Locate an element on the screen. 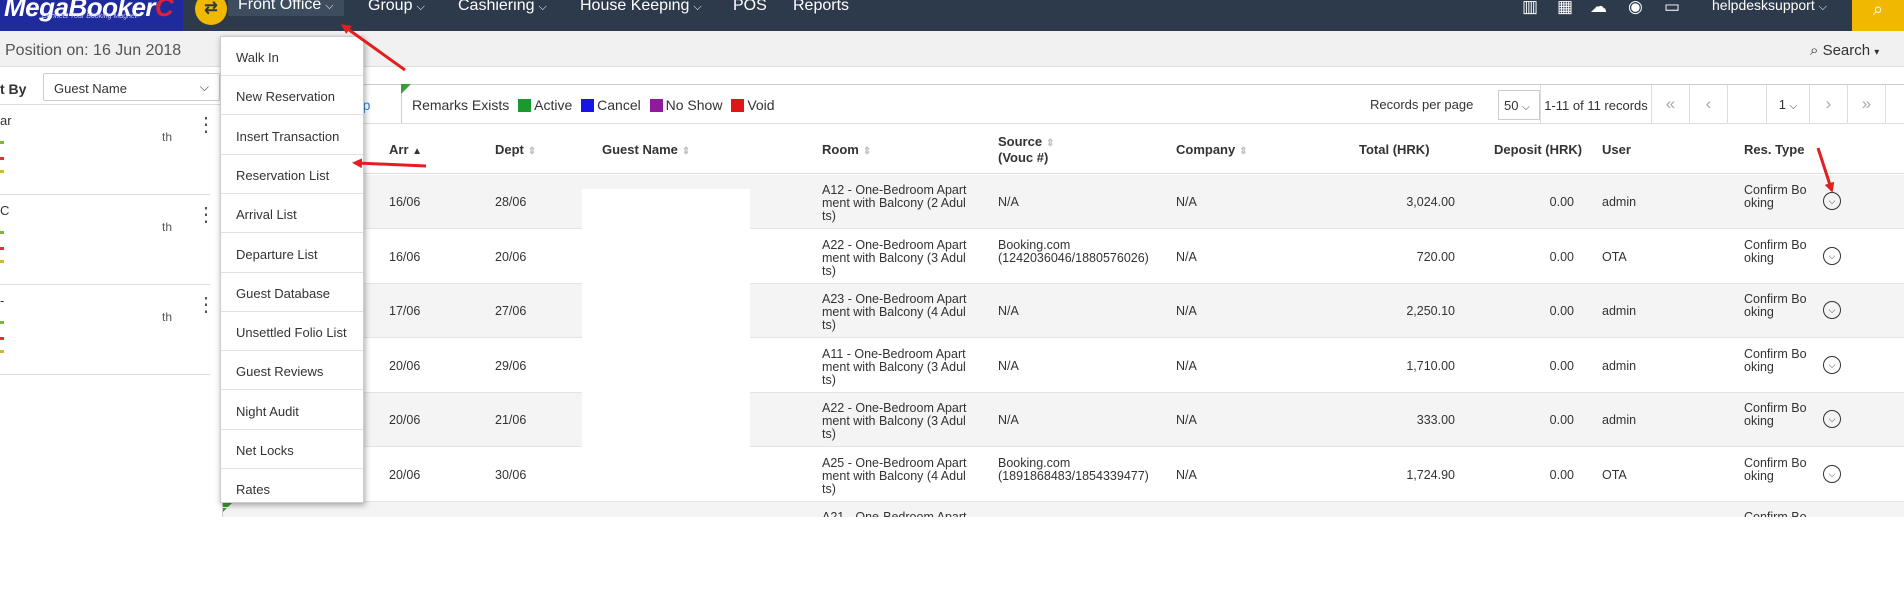 The width and height of the screenshot is (1904, 592). first-page-button: « is located at coordinates (1671, 105).